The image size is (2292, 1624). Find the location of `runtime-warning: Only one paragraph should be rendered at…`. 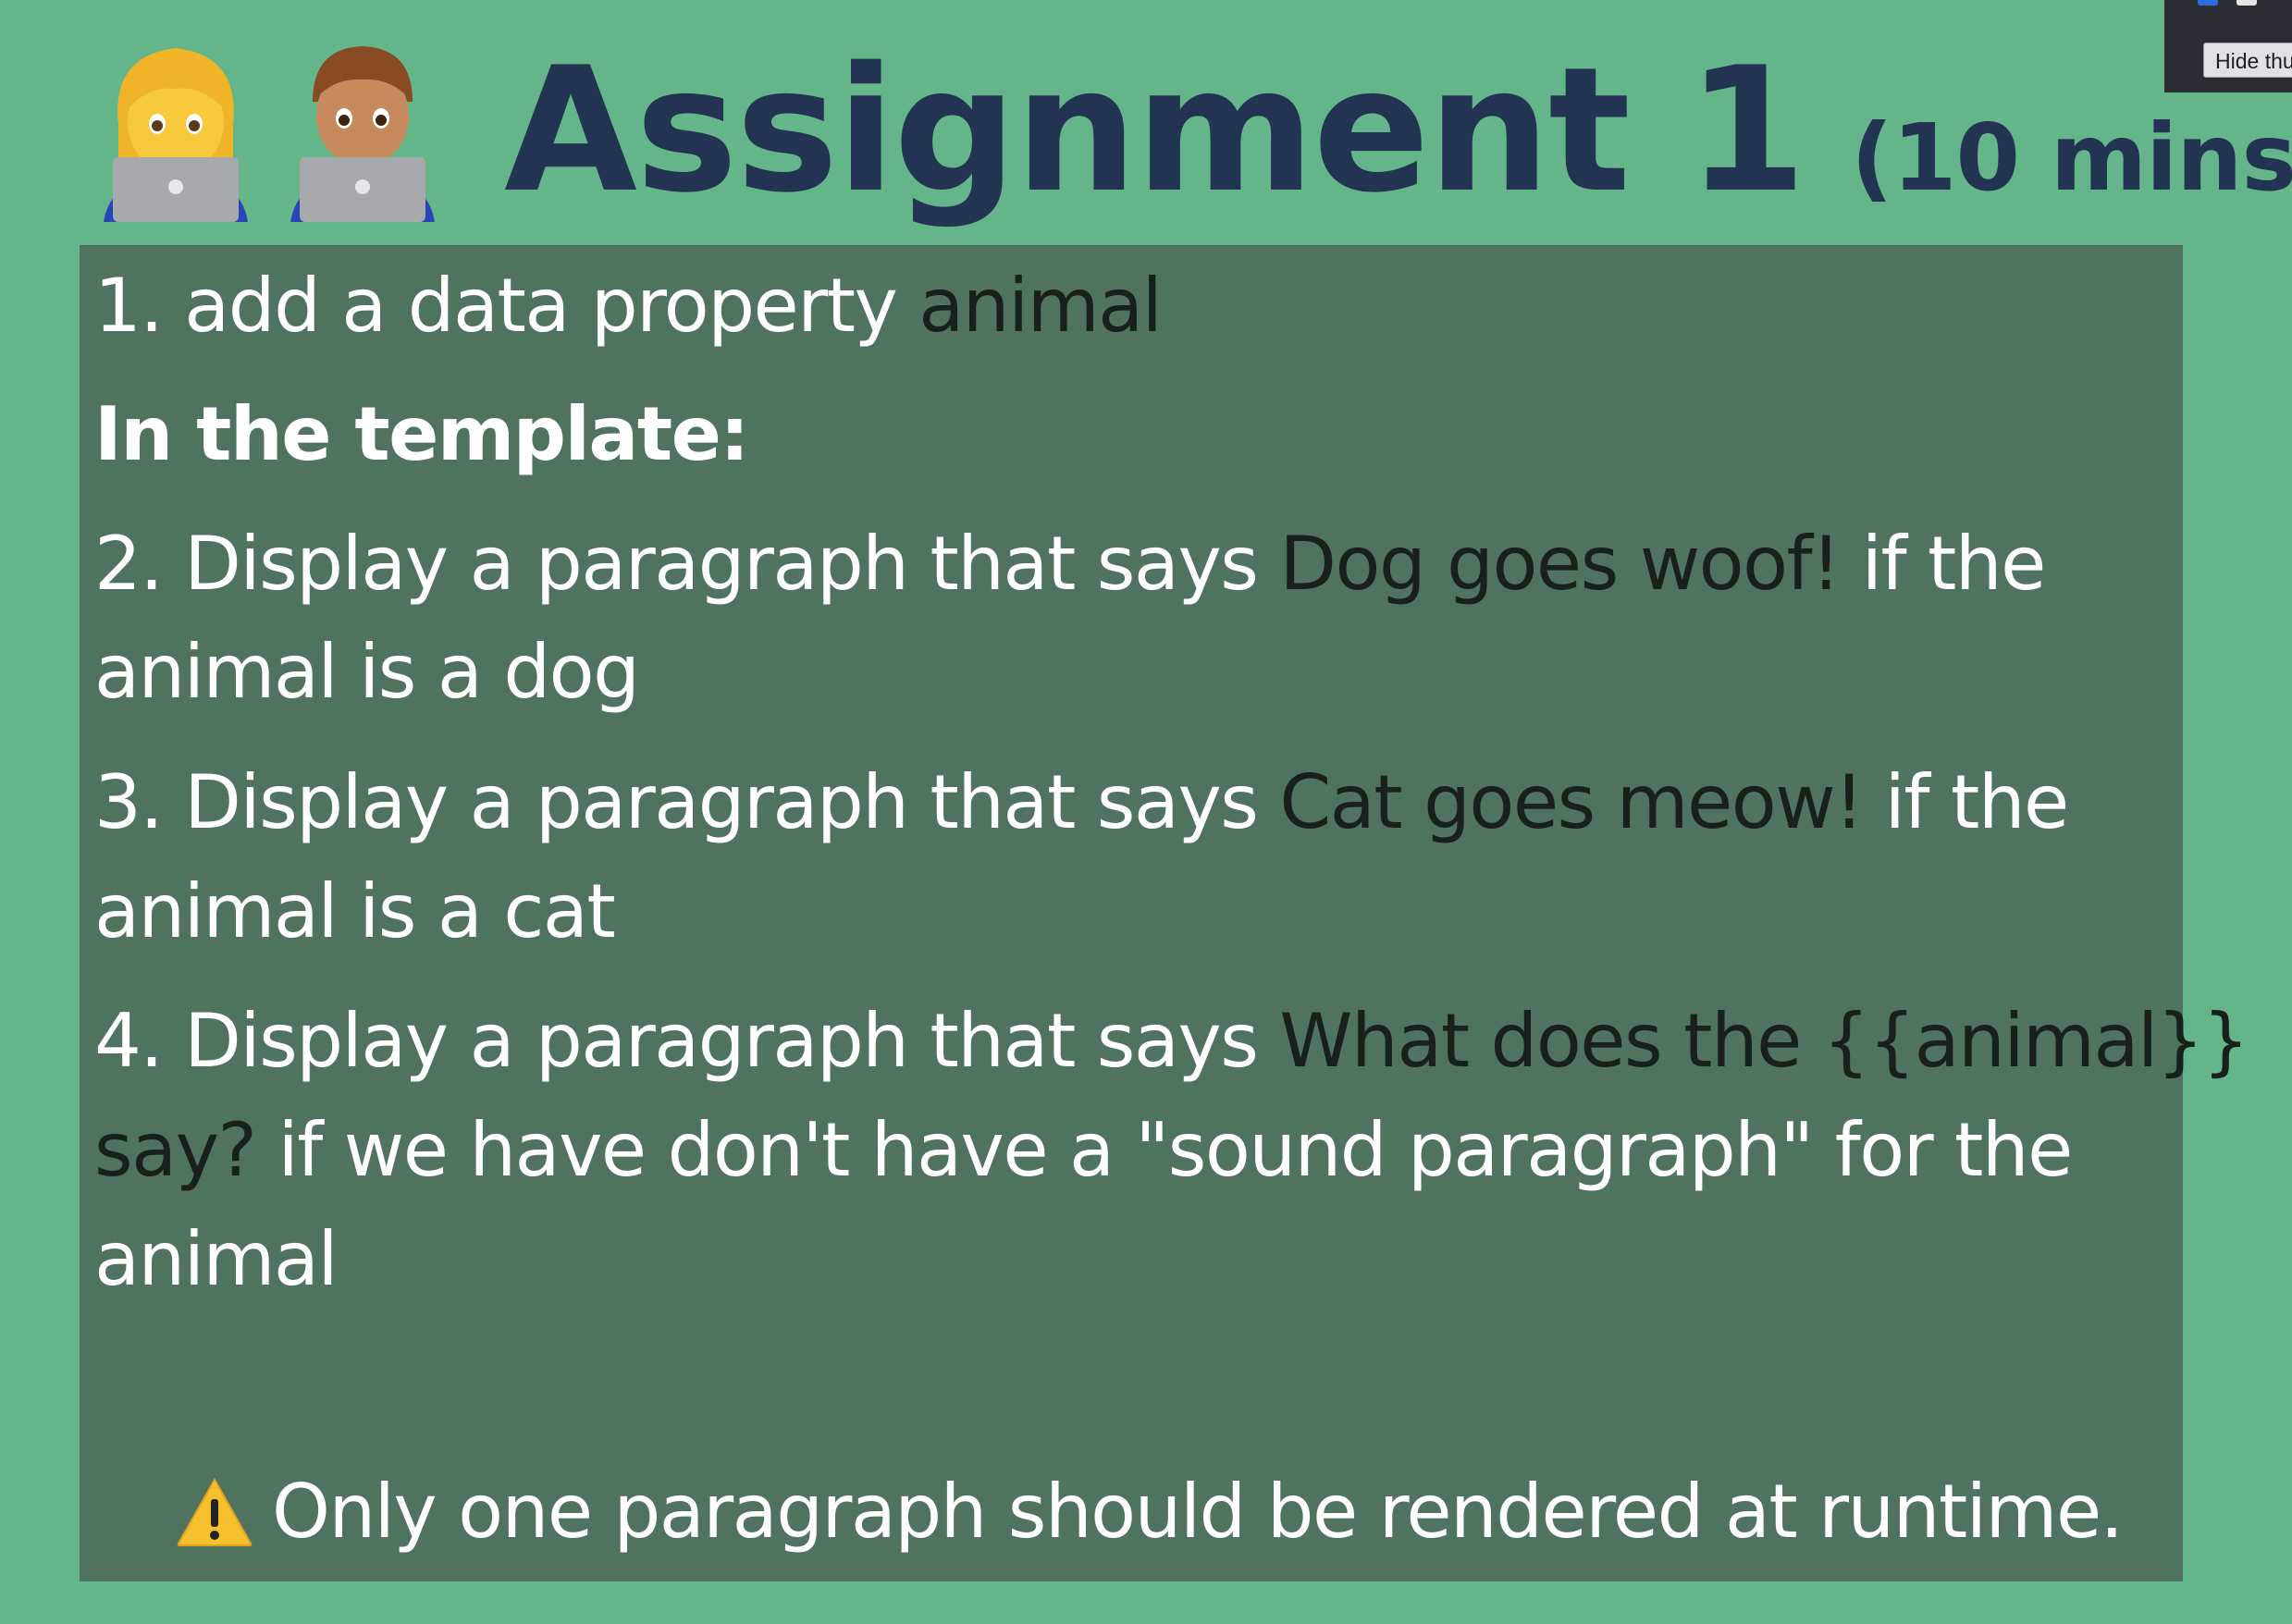

runtime-warning: Only one paragraph should be rendered at… is located at coordinates (1150, 1512).